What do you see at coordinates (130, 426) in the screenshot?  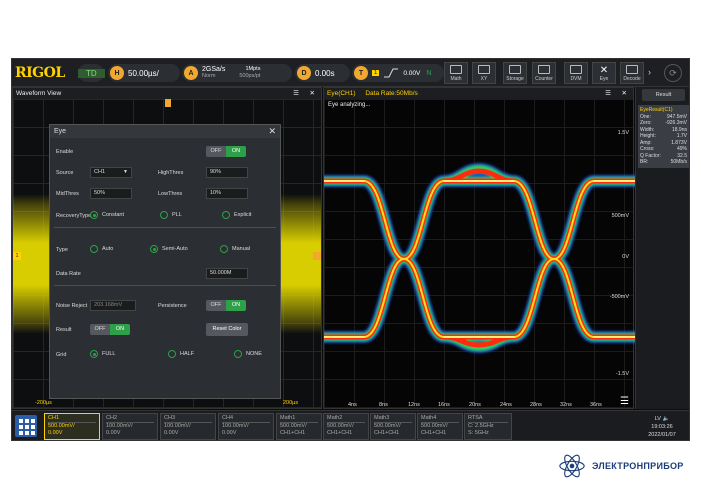 I see `channel-ch2: CH2 100.00mV/0.00V` at bounding box center [130, 426].